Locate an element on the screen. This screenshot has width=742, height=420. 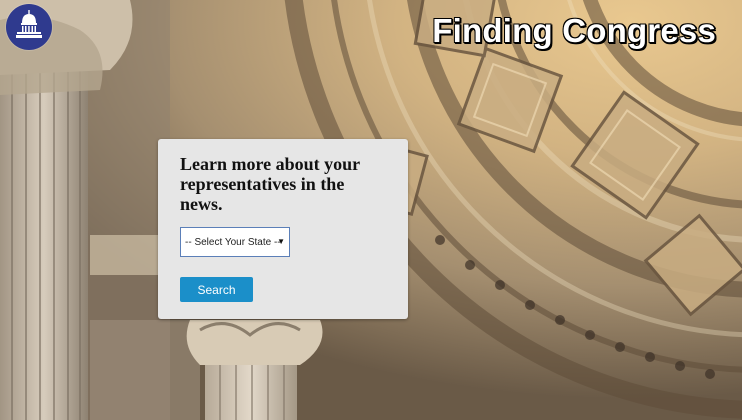
capitol-dome-icon is located at coordinates (29, 27).